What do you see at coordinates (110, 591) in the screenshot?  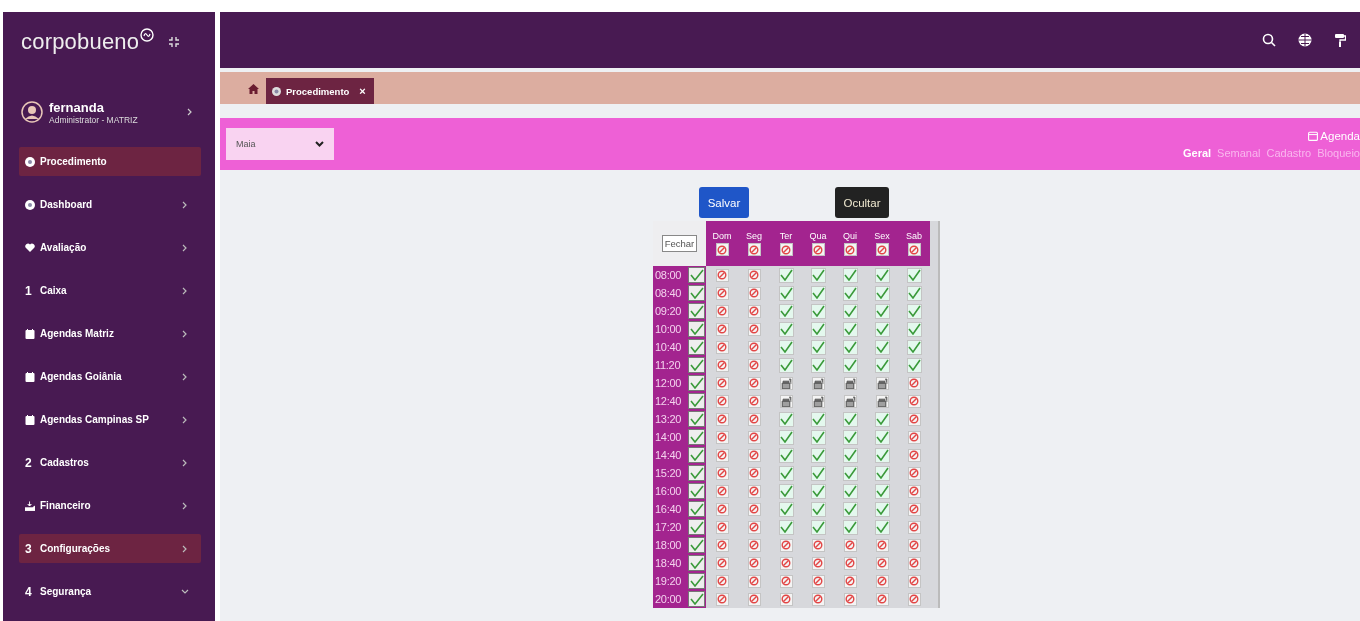 I see `sidebar-item: 4 Segurança` at bounding box center [110, 591].